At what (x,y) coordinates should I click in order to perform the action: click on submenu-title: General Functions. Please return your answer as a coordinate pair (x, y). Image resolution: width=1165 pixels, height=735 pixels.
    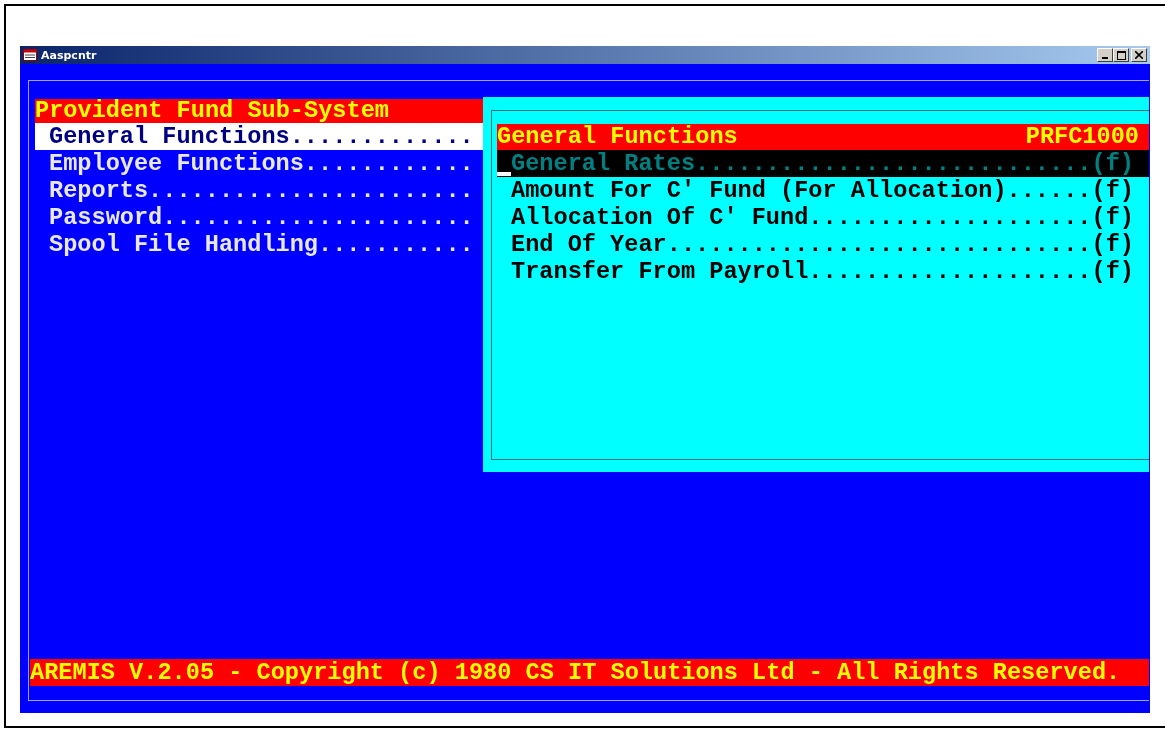
    Looking at the image, I should click on (617, 137).